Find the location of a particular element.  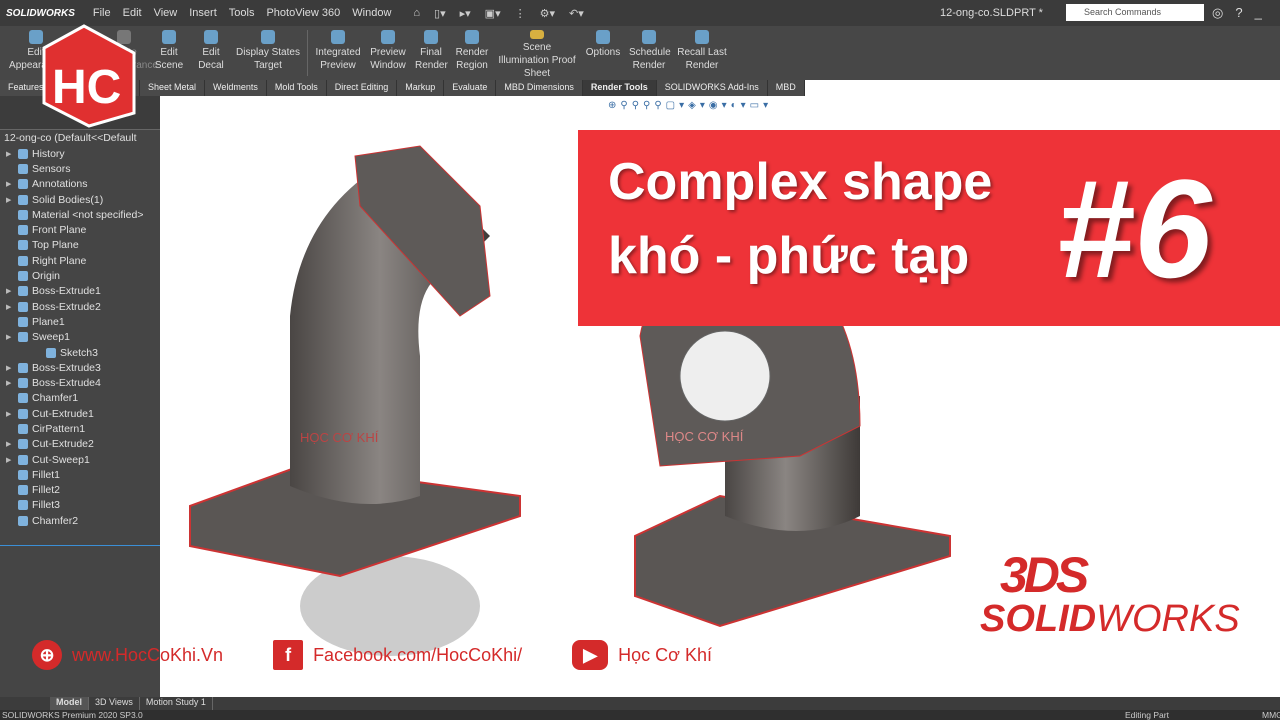

tree-item: Right Plane is located at coordinates (80, 260).